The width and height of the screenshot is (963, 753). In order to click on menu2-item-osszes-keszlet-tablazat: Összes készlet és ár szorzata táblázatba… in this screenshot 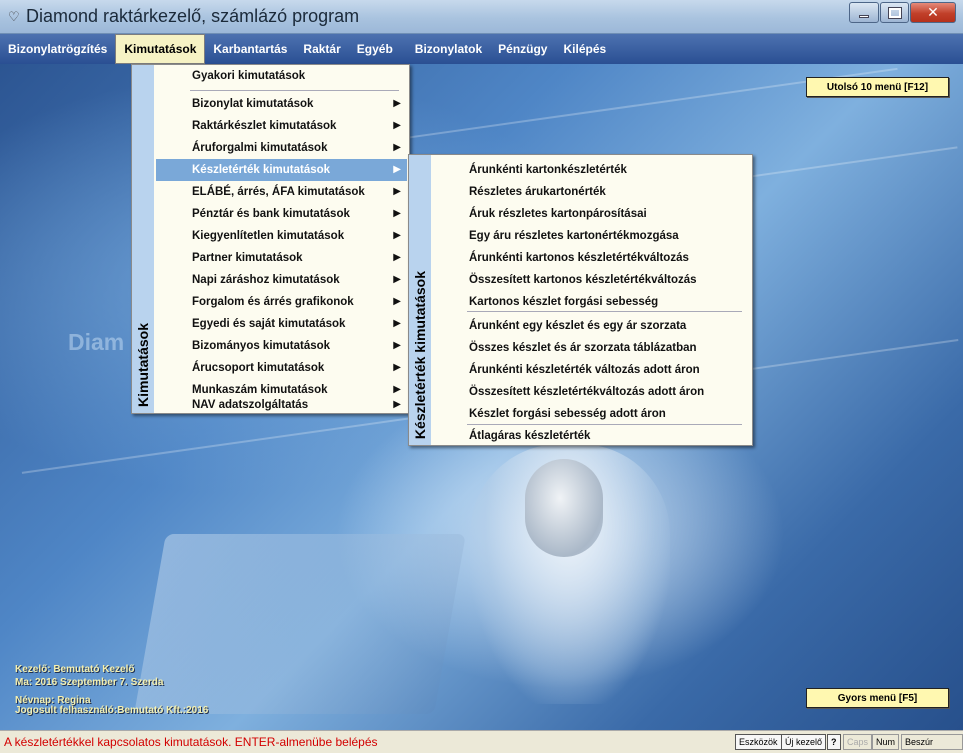, I will do `click(591, 348)`.